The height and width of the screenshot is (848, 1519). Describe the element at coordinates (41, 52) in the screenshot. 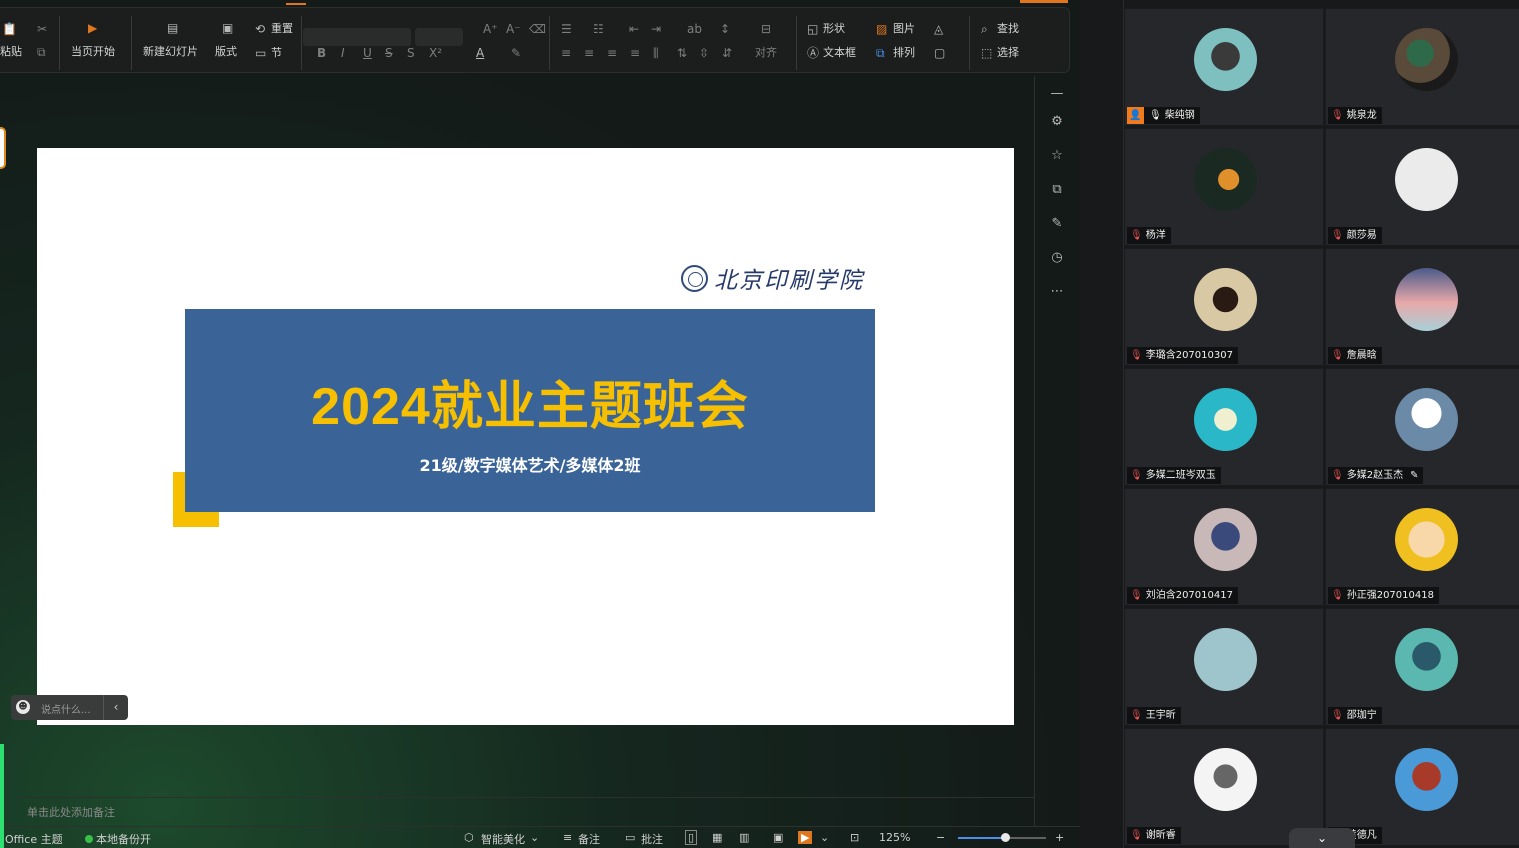

I see `copy-icon: ⧉` at that location.